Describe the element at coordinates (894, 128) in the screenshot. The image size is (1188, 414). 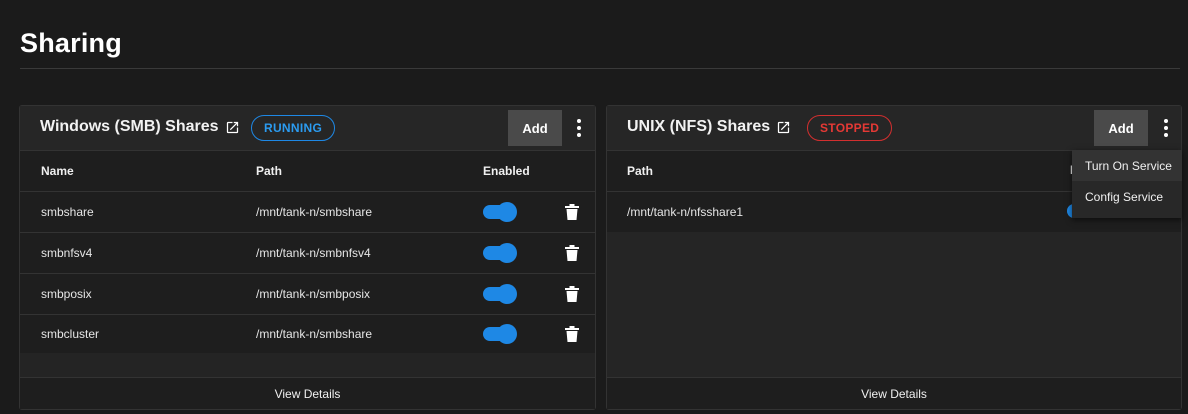
I see `nfs-card-header: UNIX (NFS) Shares STOPPED Add` at that location.